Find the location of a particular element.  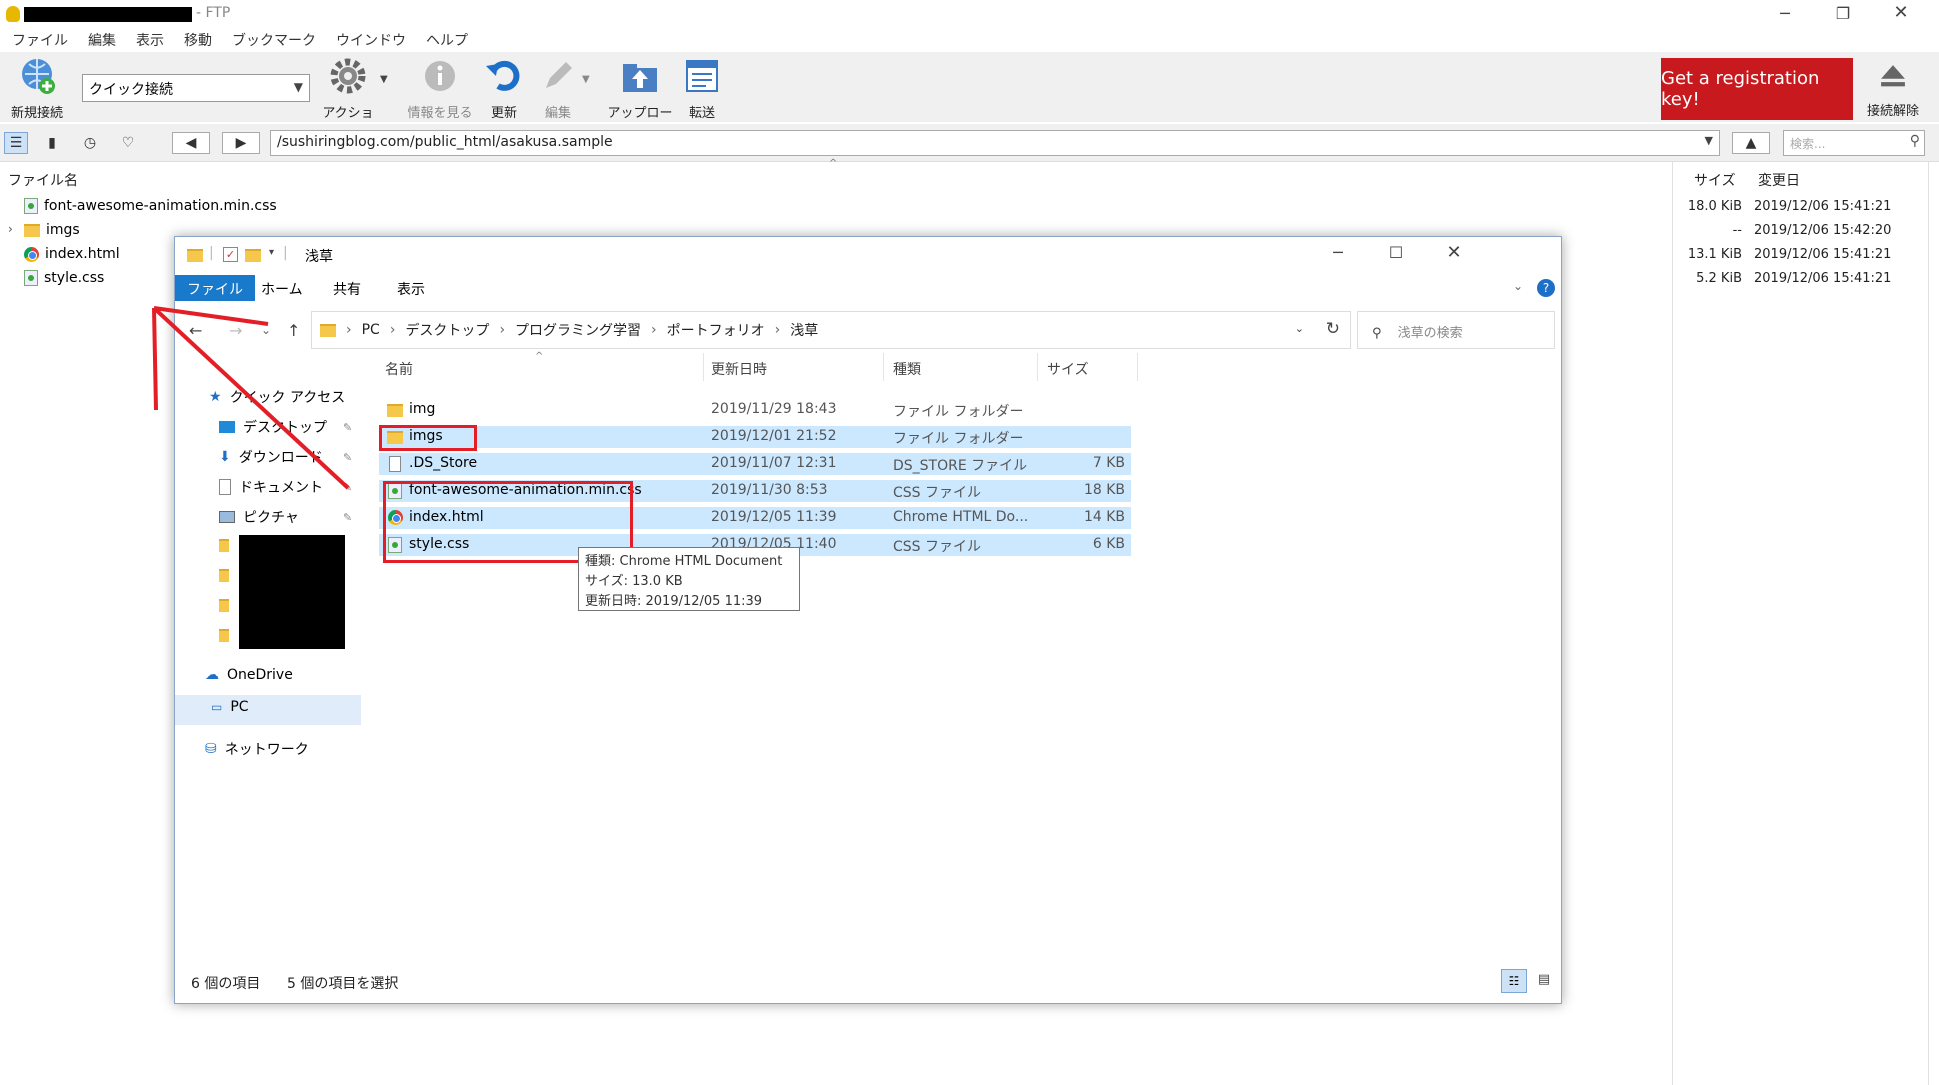

menu-help: ヘルプ is located at coordinates (447, 41).